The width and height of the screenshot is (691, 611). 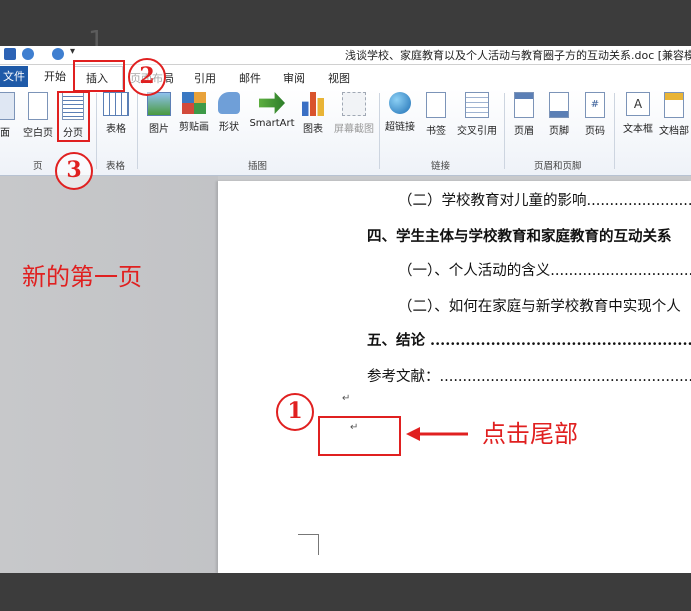 What do you see at coordinates (477, 105) in the screenshot?
I see `cross-reference-icon` at bounding box center [477, 105].